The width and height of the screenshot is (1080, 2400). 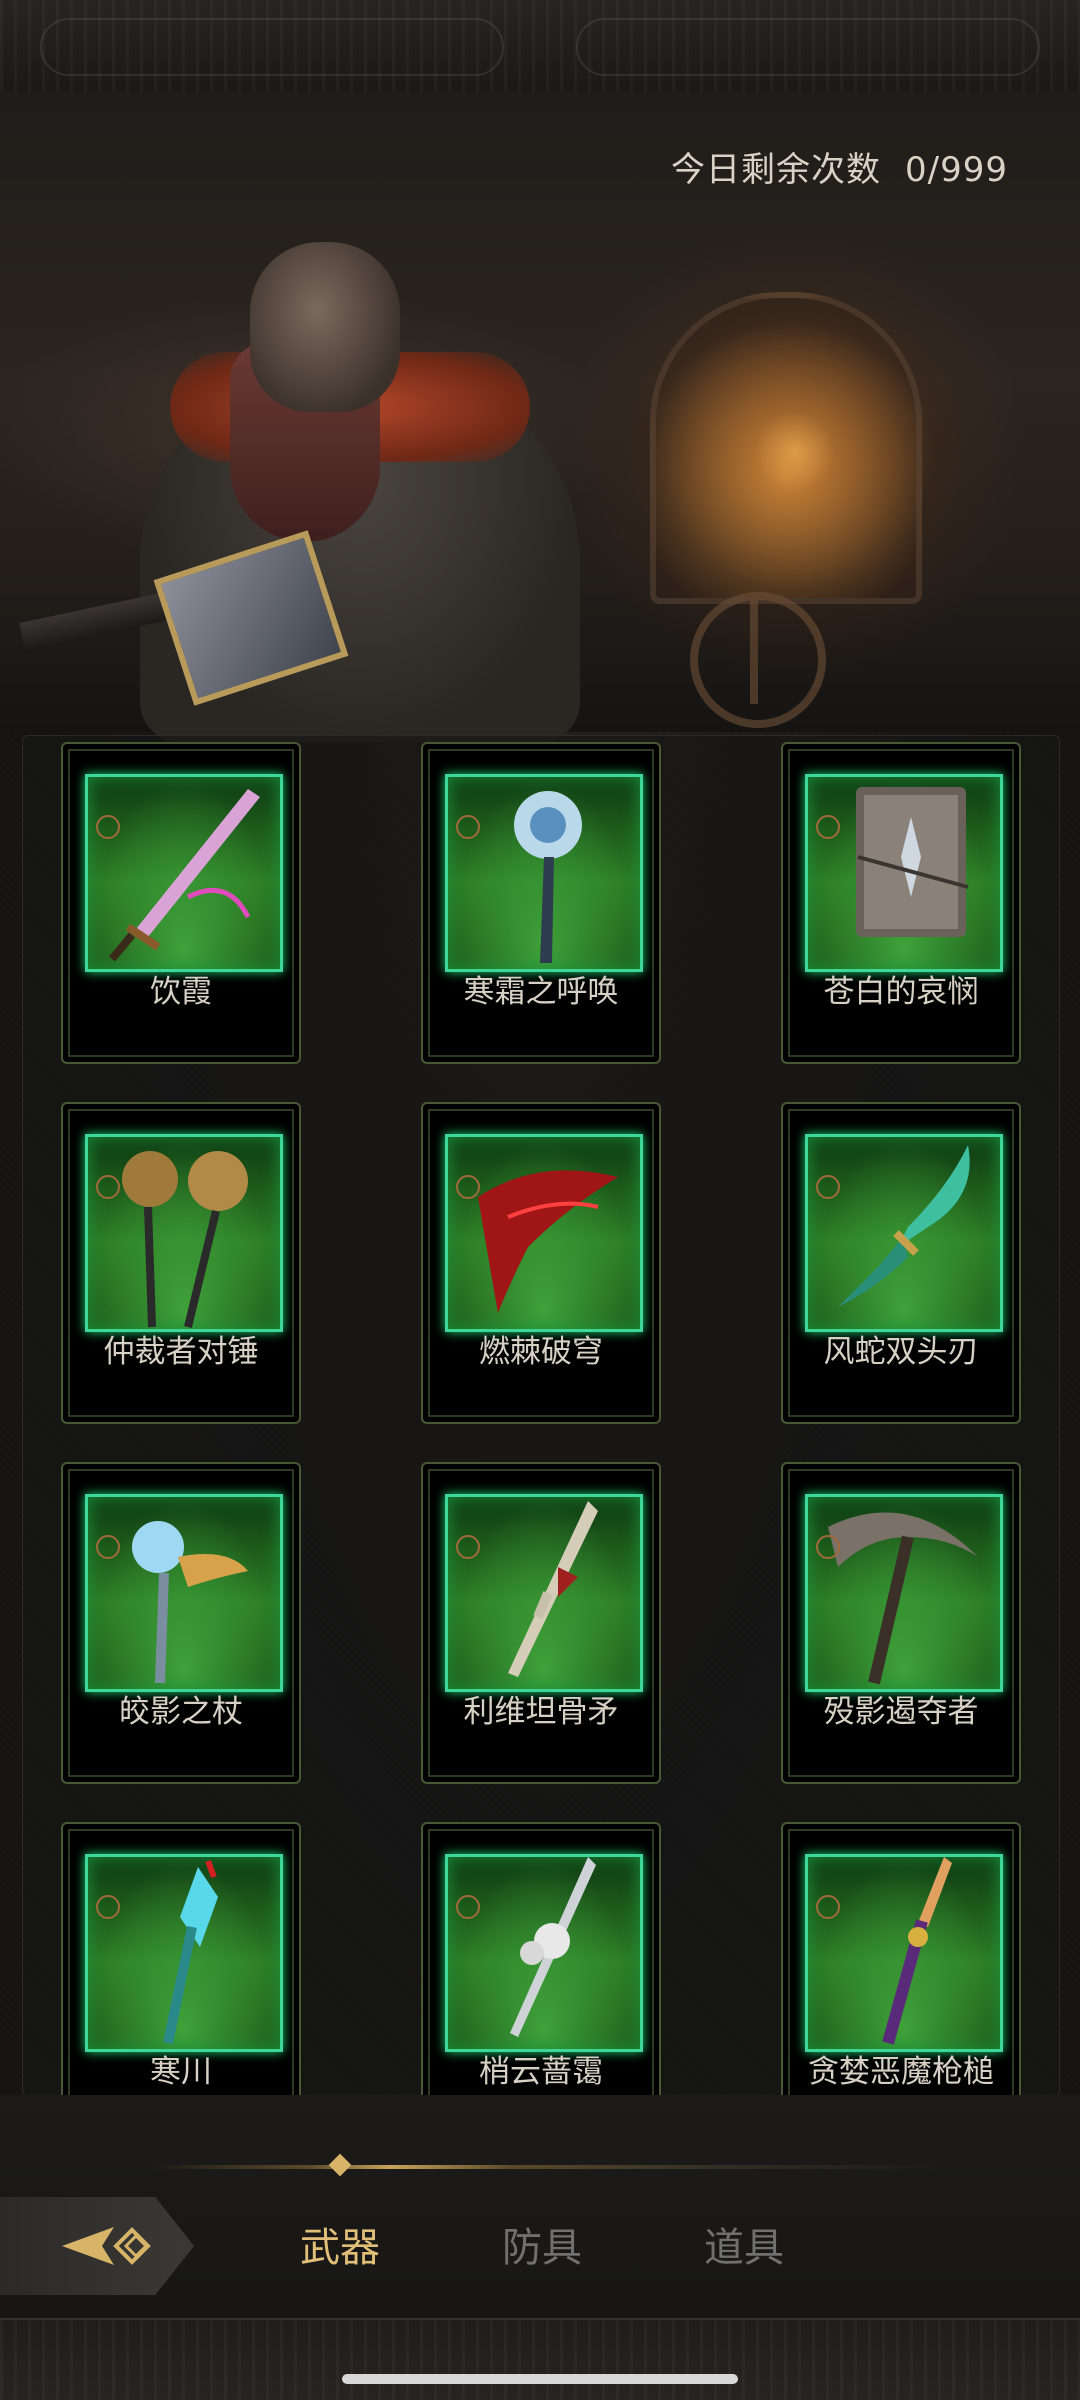 What do you see at coordinates (106, 2246) in the screenshot?
I see `back-arrow-icon` at bounding box center [106, 2246].